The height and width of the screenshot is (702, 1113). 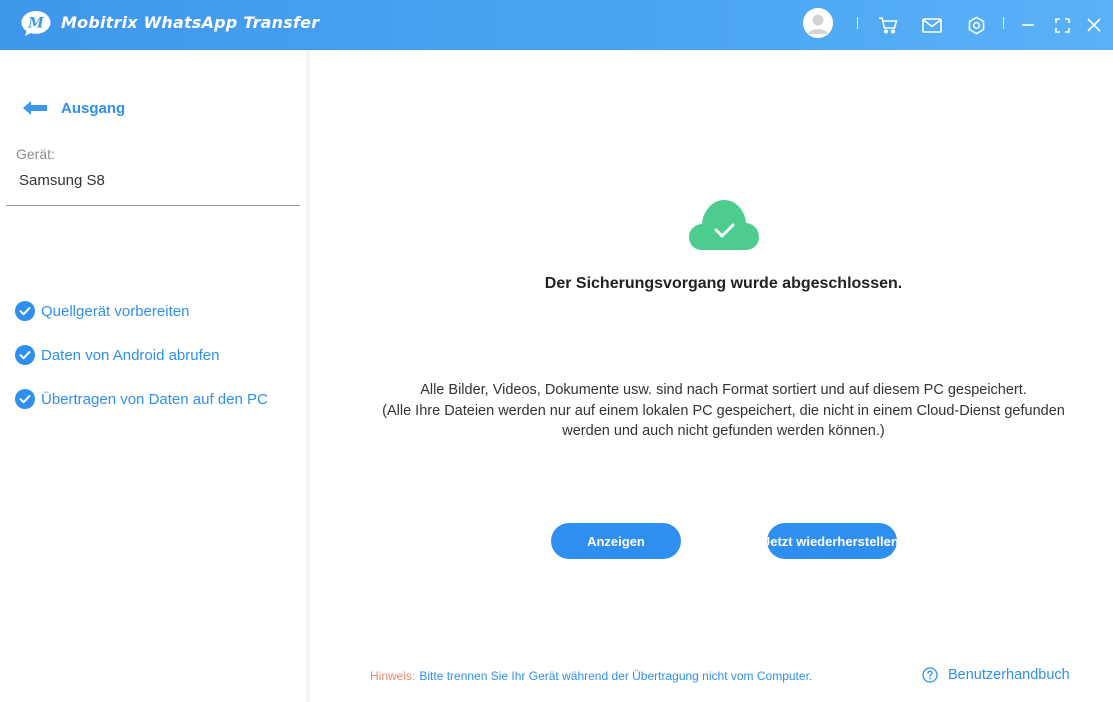 What do you see at coordinates (35, 108) in the screenshot?
I see `arrow-left-icon` at bounding box center [35, 108].